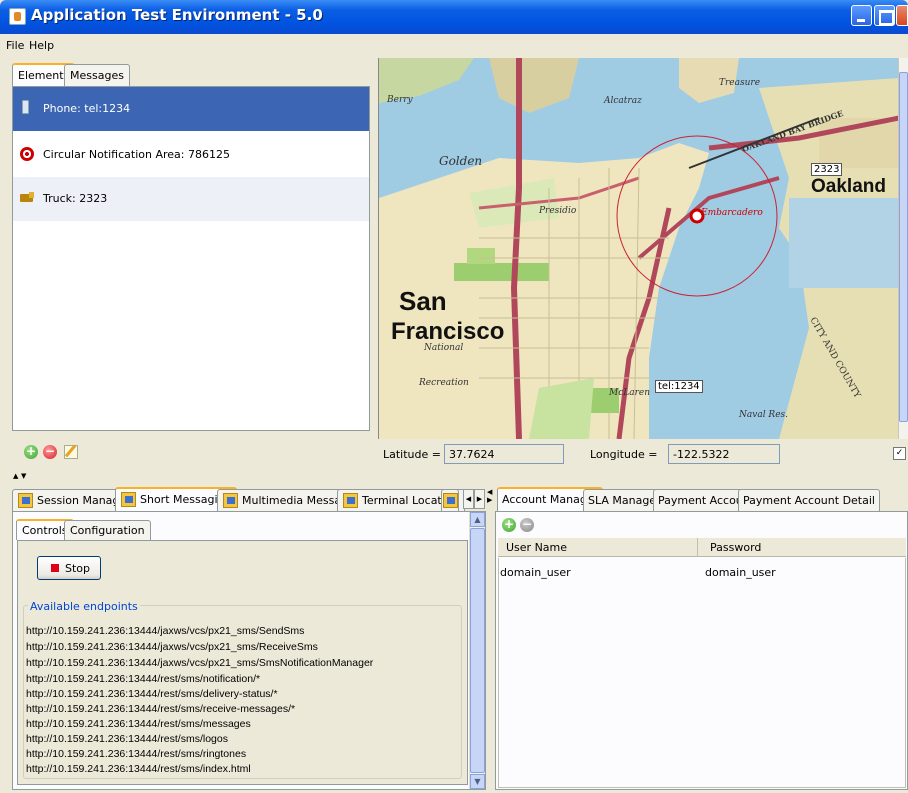 The image size is (908, 793). I want to click on truck-icon, so click(27, 197).